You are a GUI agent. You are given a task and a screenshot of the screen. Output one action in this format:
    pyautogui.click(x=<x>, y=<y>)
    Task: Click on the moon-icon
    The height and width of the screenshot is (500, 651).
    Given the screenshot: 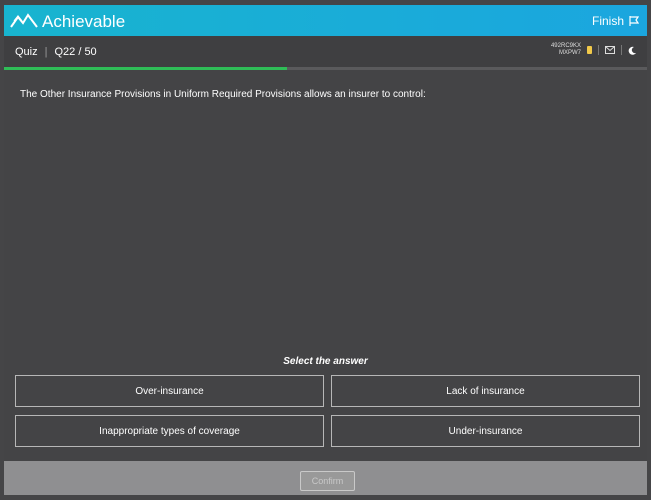 What is the action you would take?
    pyautogui.click(x=632, y=50)
    